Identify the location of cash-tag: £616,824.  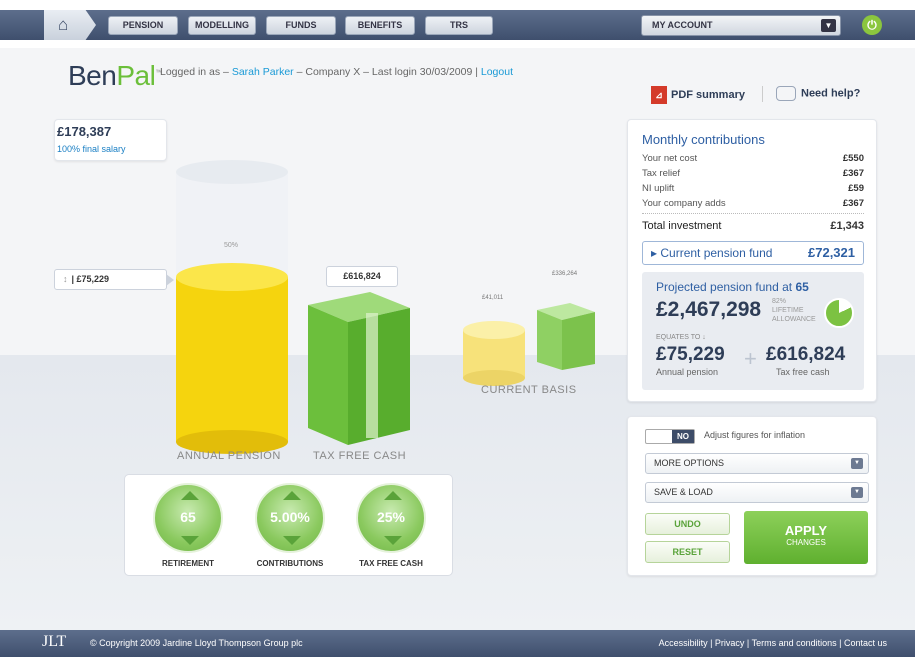
(362, 276).